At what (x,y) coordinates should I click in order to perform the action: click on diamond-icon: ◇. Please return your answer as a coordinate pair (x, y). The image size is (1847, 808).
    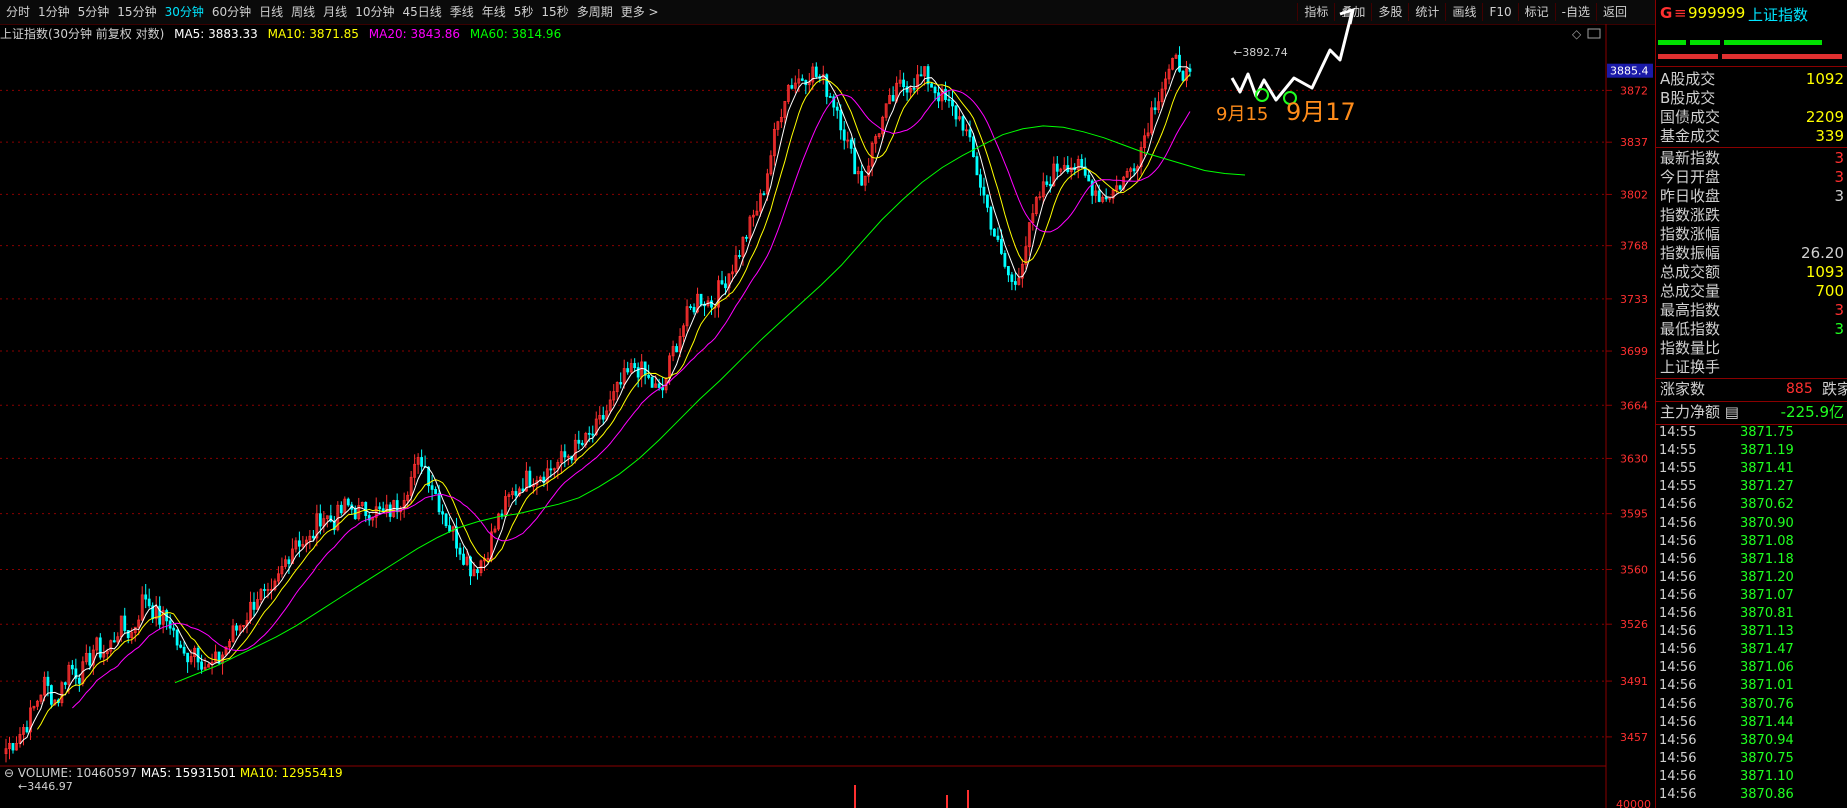
    Looking at the image, I should click on (1577, 34).